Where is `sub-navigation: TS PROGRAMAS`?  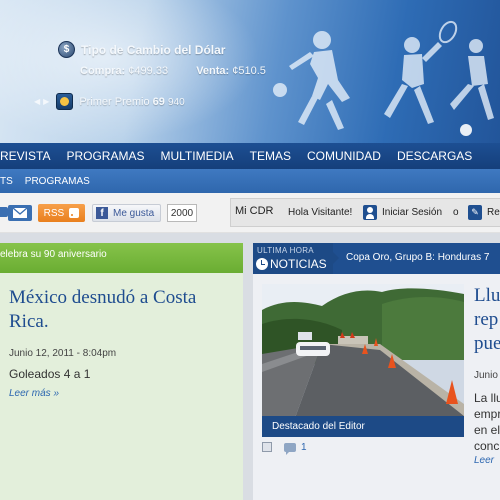
sub-navigation: TS PROGRAMAS is located at coordinates (250, 181).